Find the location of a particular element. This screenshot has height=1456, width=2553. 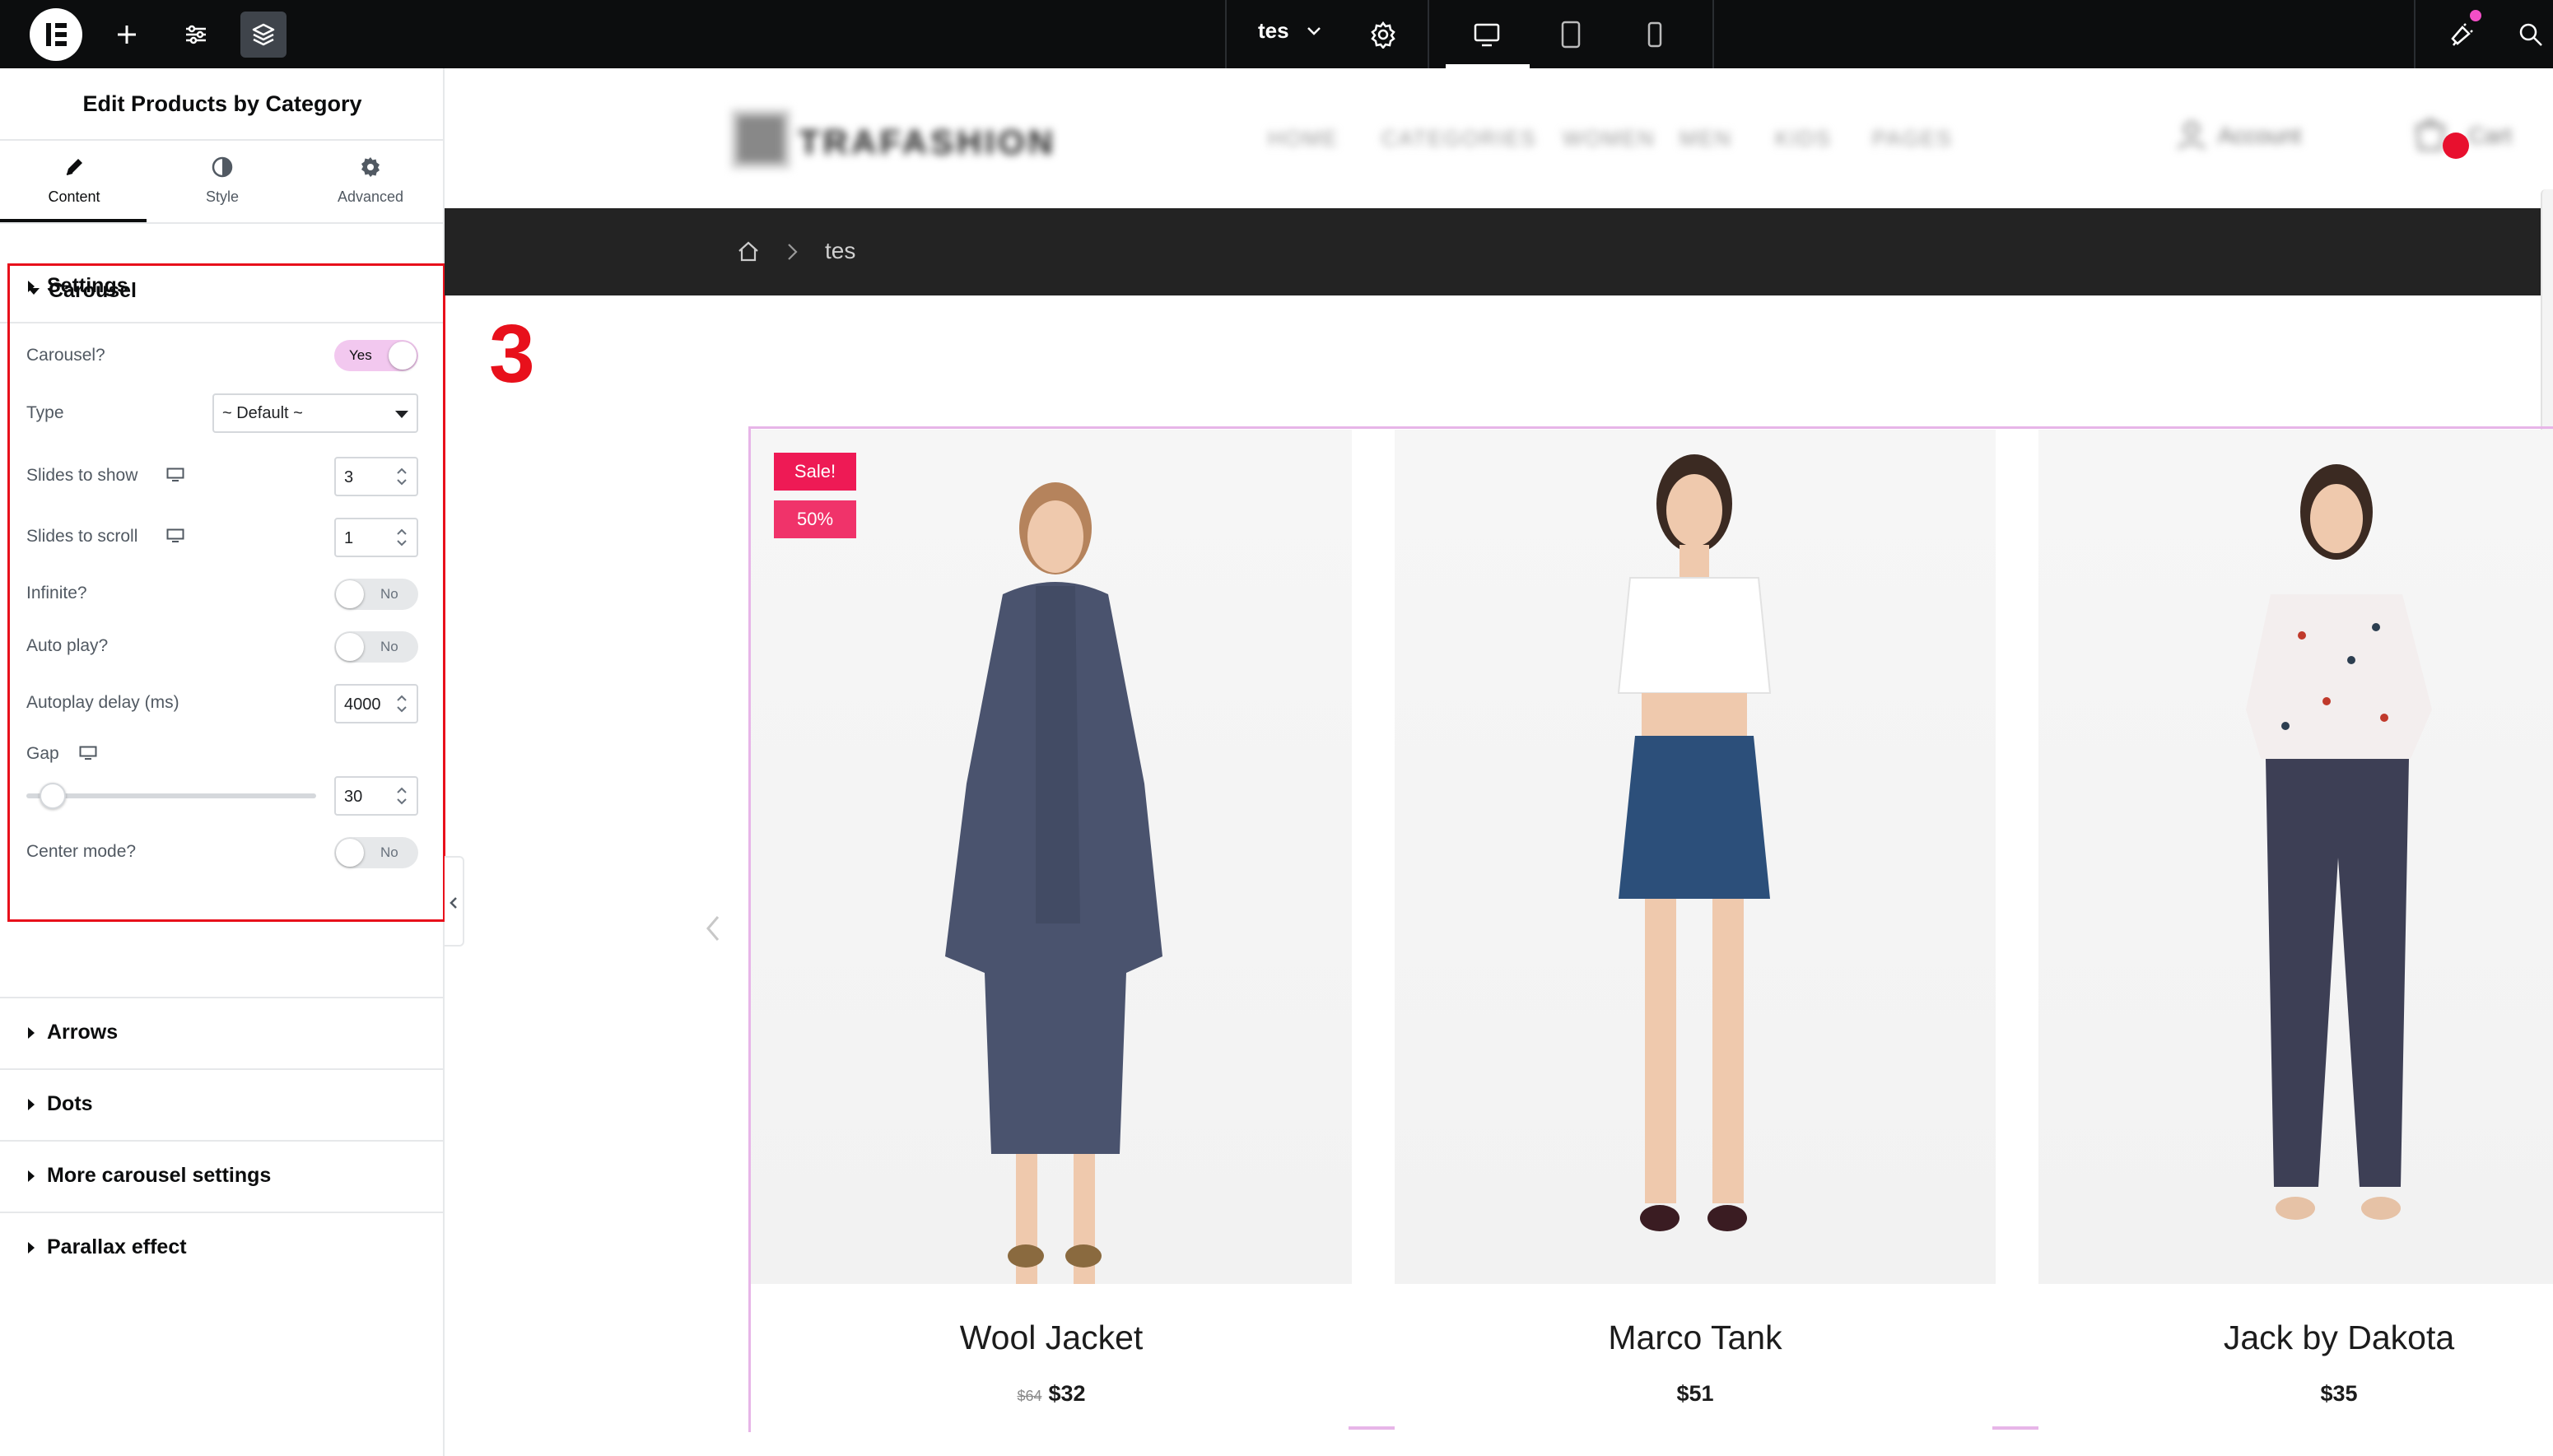

nav-item-categories: CATEGORIES is located at coordinates (1459, 138).